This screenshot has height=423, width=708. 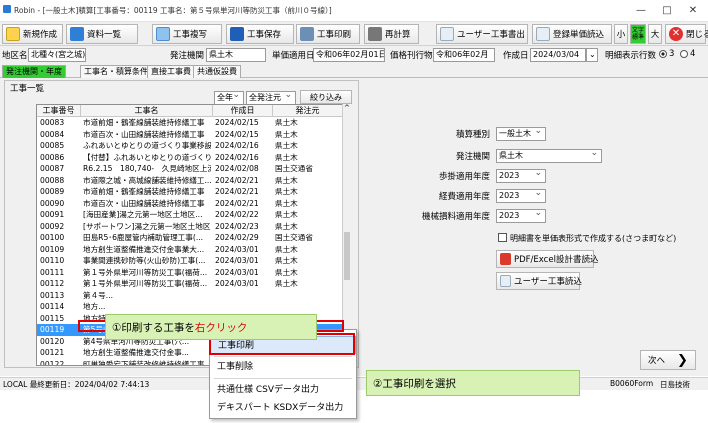 What do you see at coordinates (539, 281) in the screenshot?
I see `user-import-button: ユーザー工事読込` at bounding box center [539, 281].